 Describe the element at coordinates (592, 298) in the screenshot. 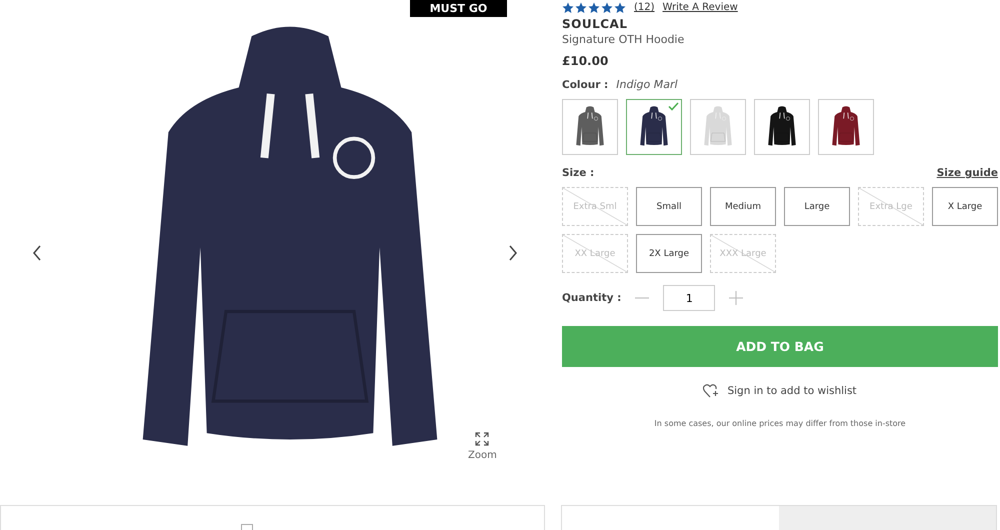

I see `quantity-label: Quantity :` at that location.